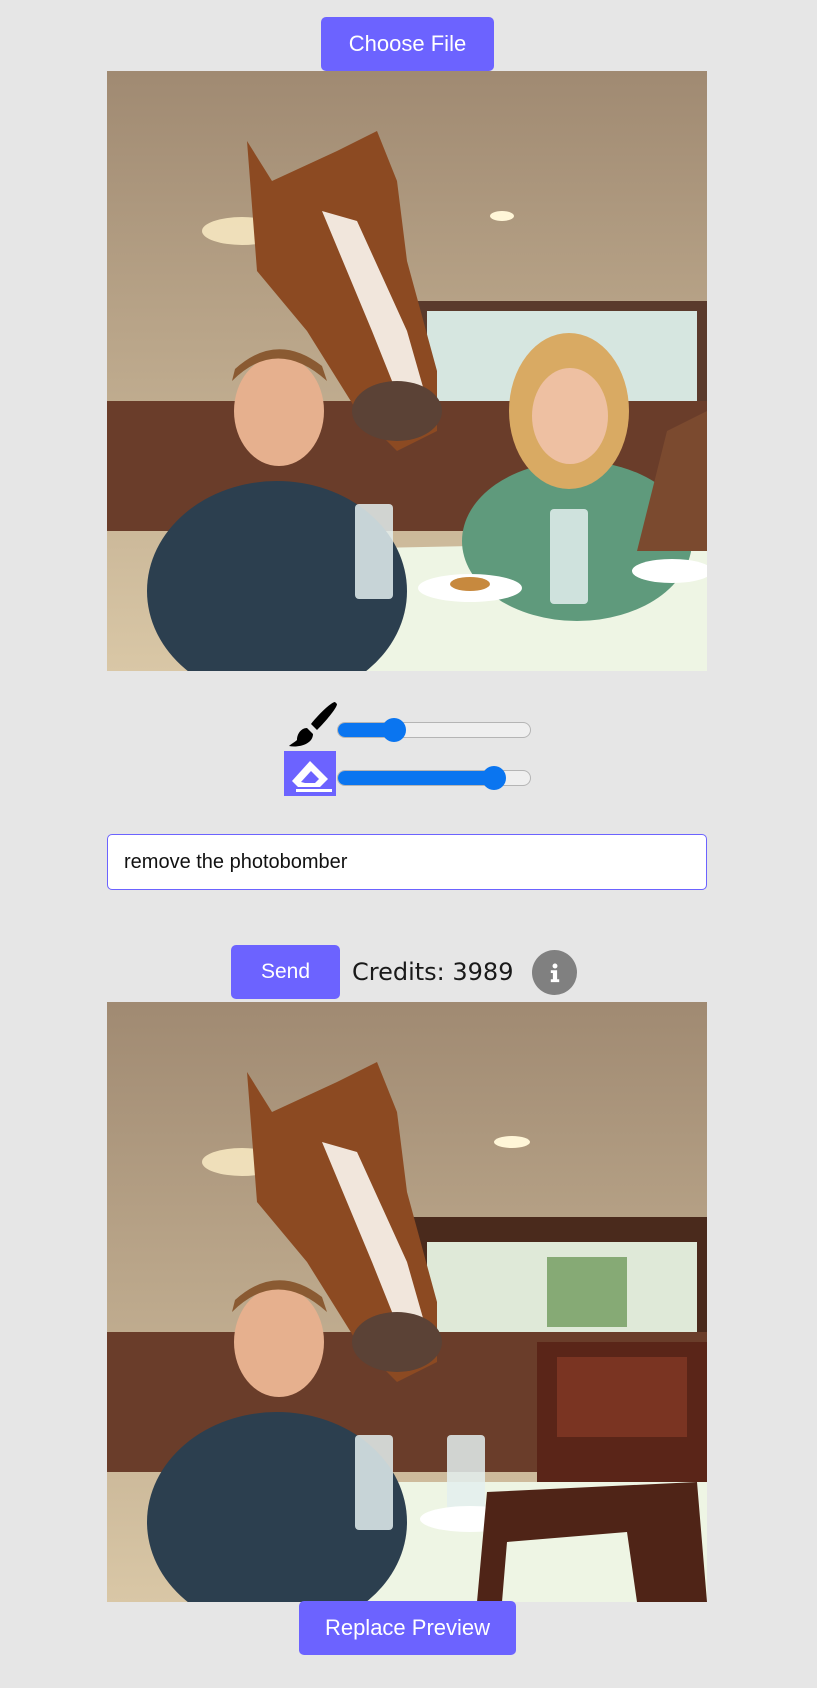 The image size is (817, 1688). I want to click on choose-file-button: Choose File, so click(407, 44).